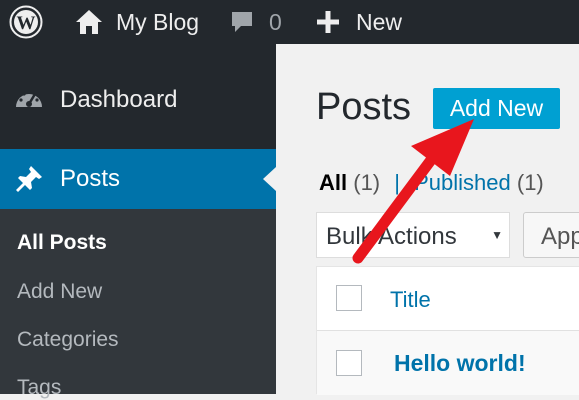 The width and height of the screenshot is (579, 400). What do you see at coordinates (460, 363) in the screenshot?
I see `post-title-link: Hello world!` at bounding box center [460, 363].